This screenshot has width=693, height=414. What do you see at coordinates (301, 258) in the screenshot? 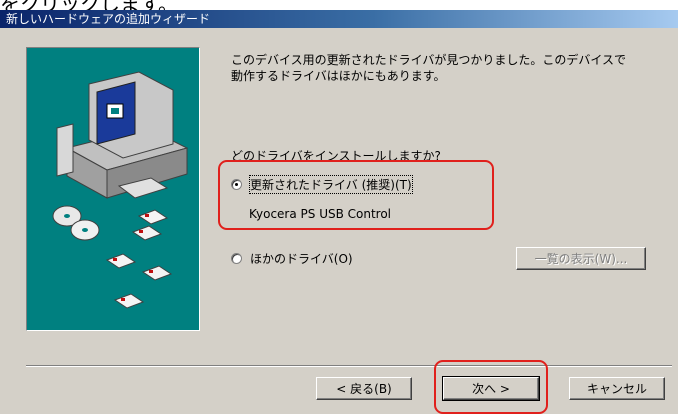
I see `other-driver-label: ほかのドライバ(O)` at bounding box center [301, 258].